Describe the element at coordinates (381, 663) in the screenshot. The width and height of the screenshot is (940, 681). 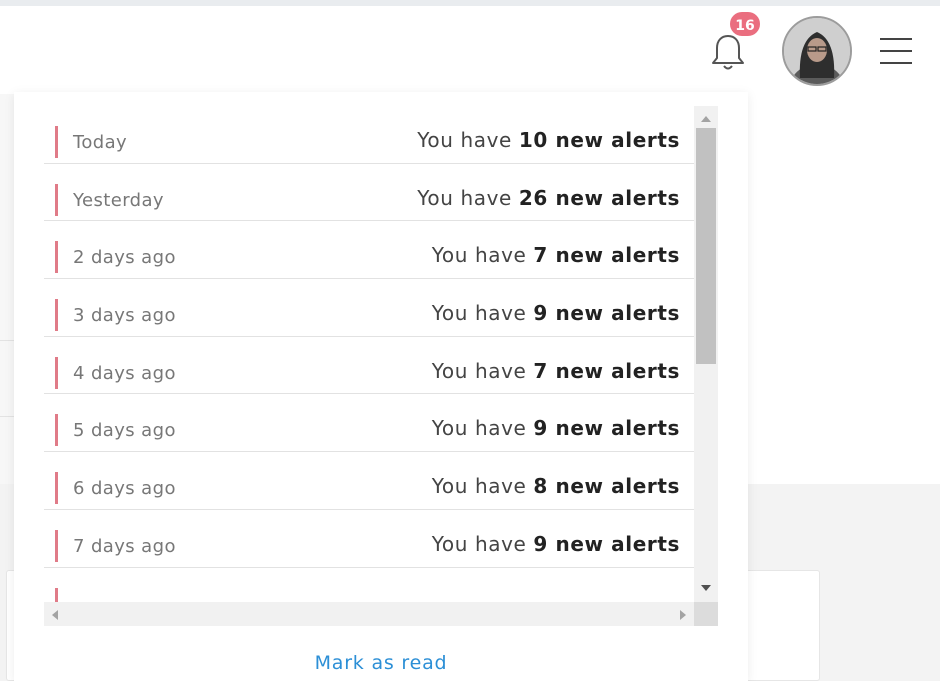
I see `mark-as-read-link: Mark as read` at that location.